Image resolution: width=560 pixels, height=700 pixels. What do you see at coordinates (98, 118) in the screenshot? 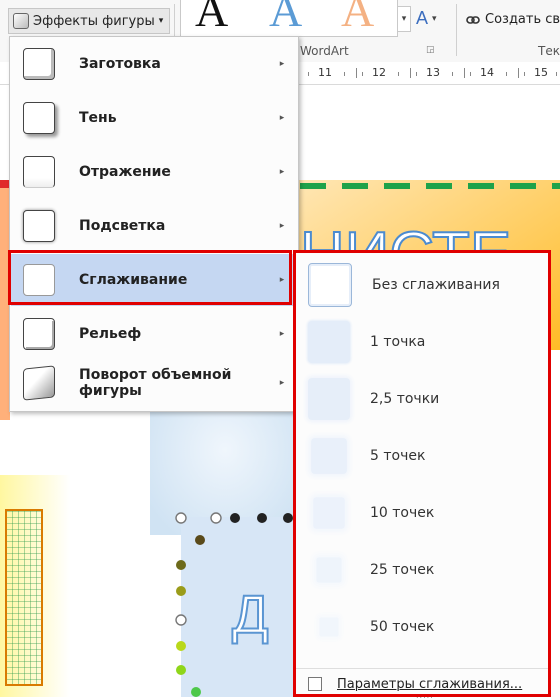
I see `menu-item-label: Тень` at bounding box center [98, 118].